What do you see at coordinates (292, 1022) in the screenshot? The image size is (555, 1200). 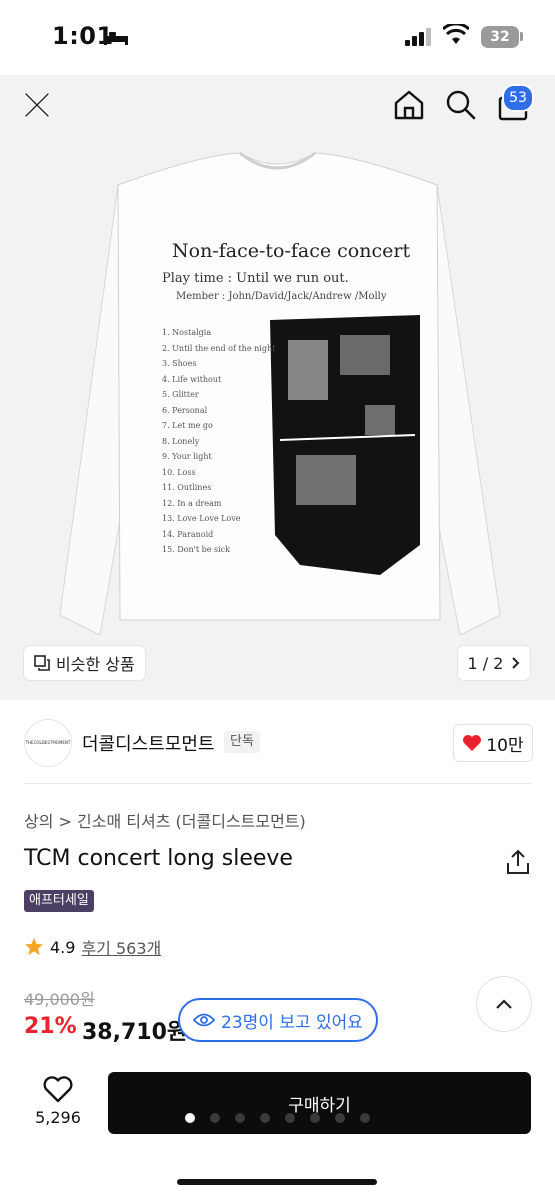 I see `viewers-text: 23명이 보고 있어요` at bounding box center [292, 1022].